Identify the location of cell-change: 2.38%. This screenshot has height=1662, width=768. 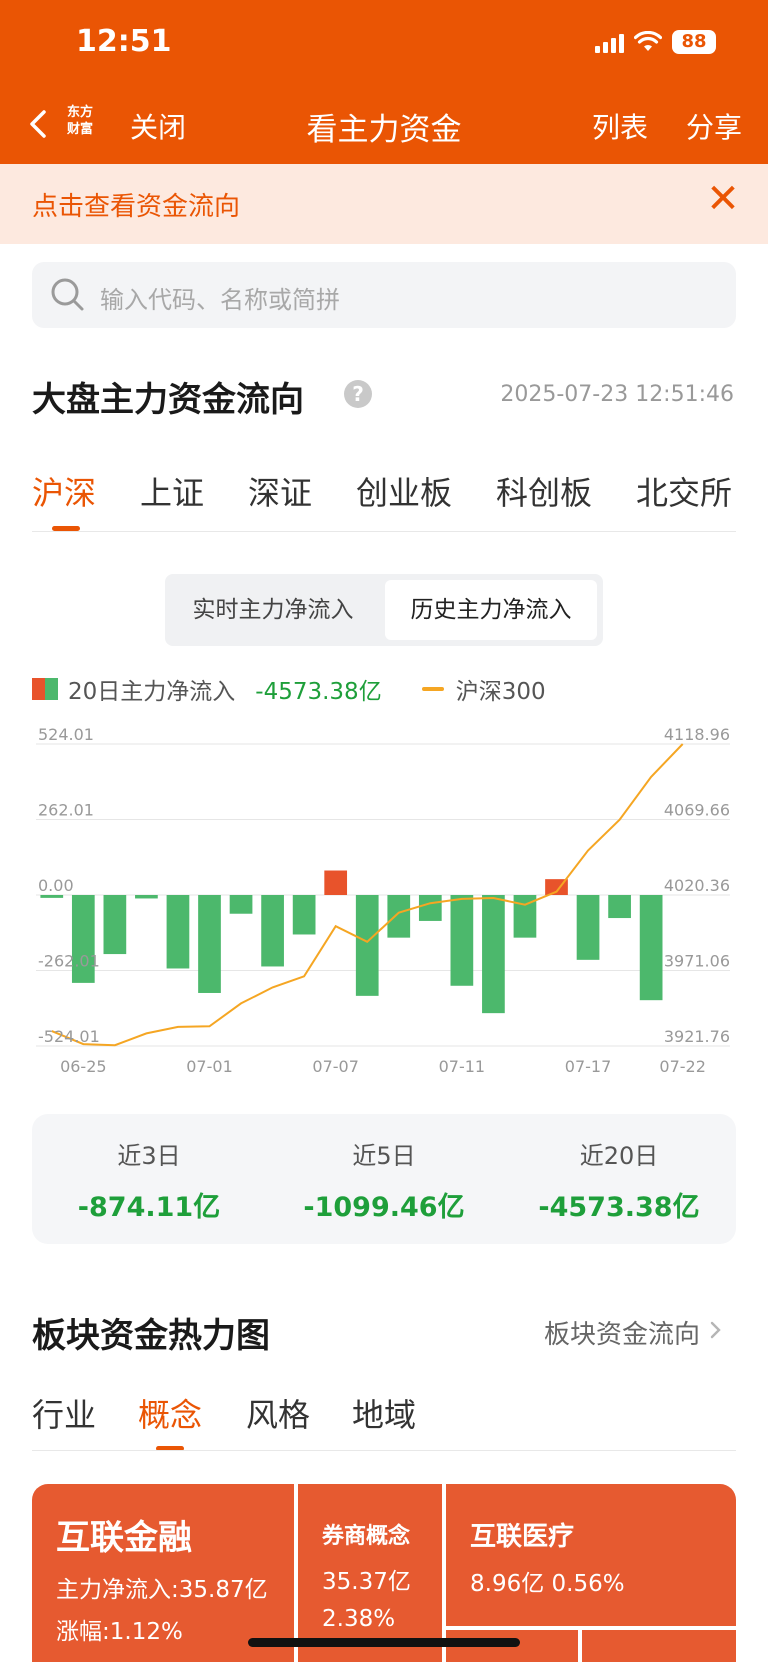
(359, 1619).